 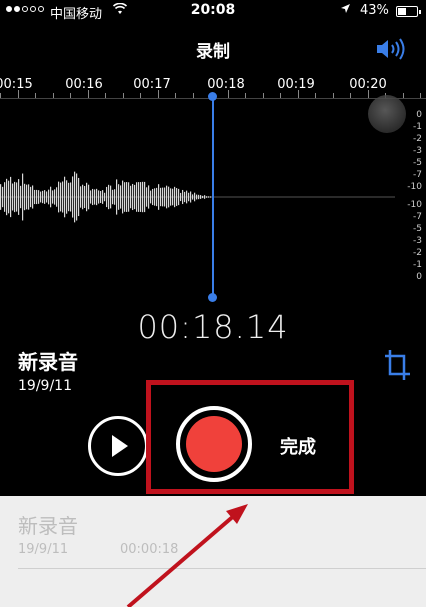 I want to click on level-scale-label: -7, so click(x=417, y=175).